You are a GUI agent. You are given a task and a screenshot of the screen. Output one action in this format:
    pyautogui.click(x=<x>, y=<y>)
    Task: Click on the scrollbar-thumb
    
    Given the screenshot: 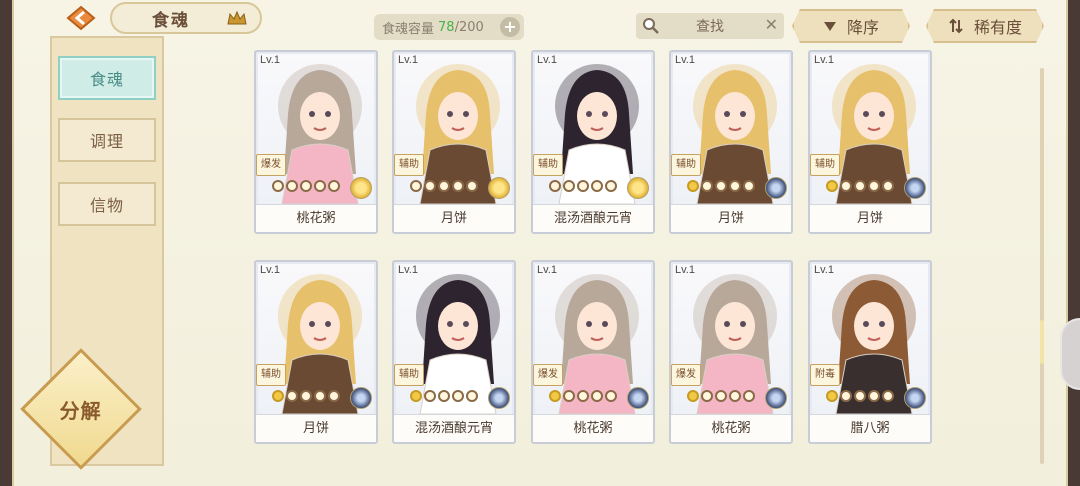 What is the action you would take?
    pyautogui.click(x=1042, y=342)
    